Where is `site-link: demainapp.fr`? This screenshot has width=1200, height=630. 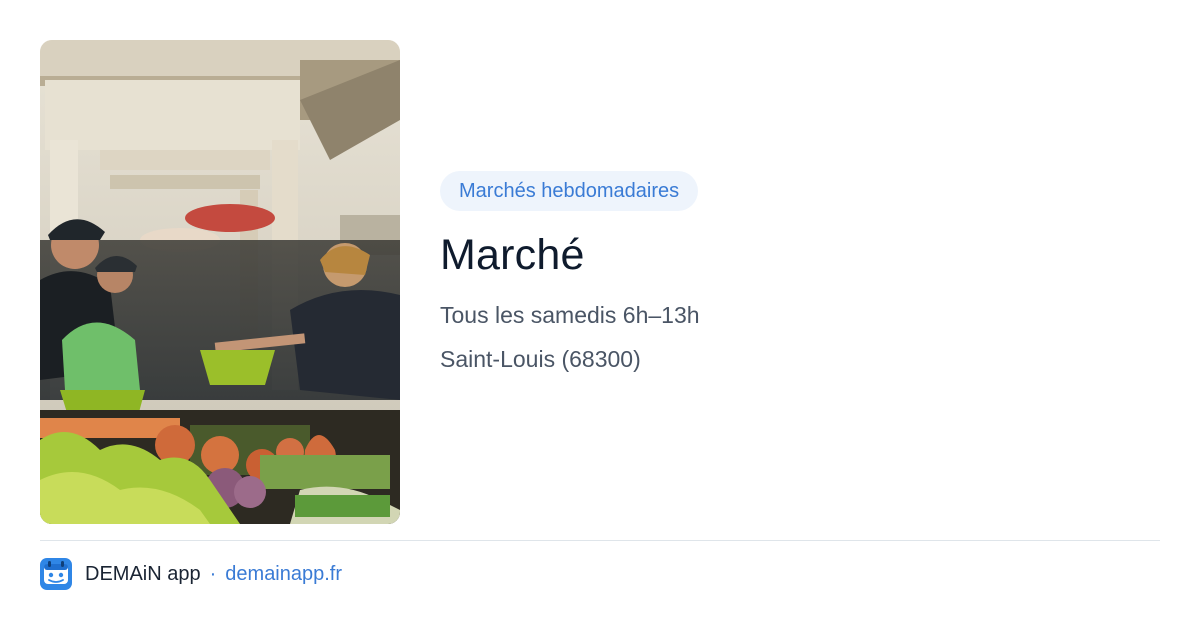
site-link: demainapp.fr is located at coordinates (283, 574).